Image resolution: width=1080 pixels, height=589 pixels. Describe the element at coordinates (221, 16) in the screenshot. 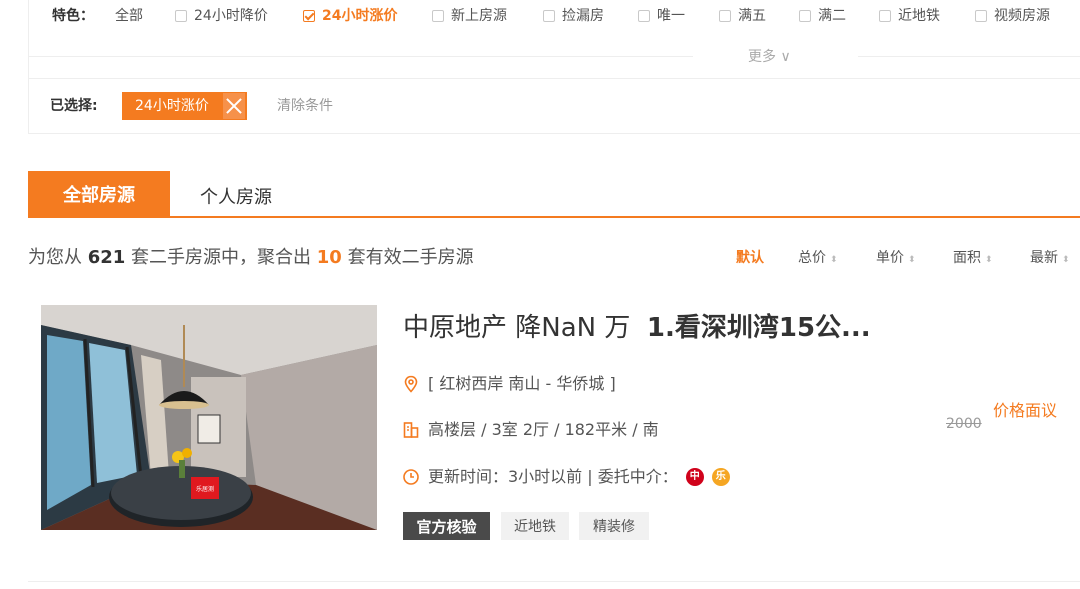

I see `filter-option-24h-price-drop: 24小时降价` at that location.